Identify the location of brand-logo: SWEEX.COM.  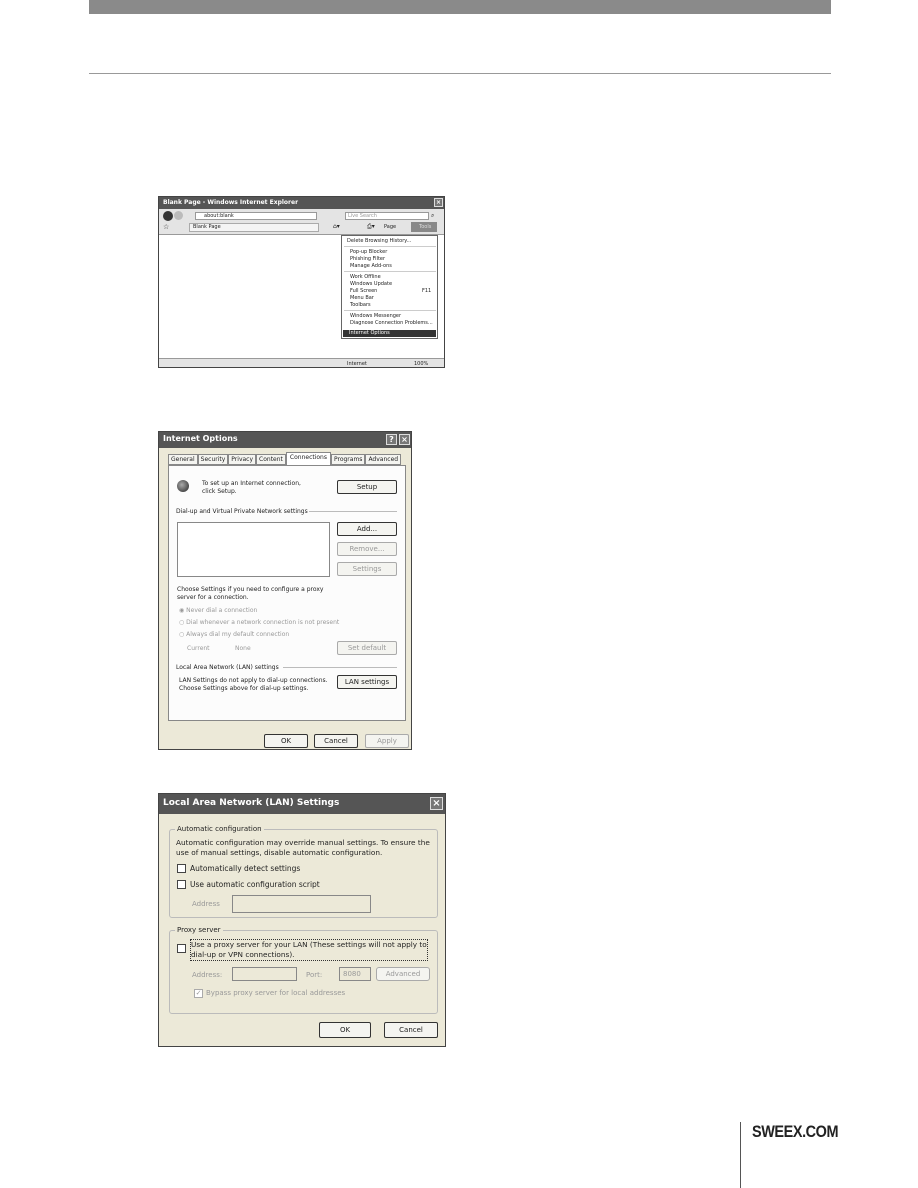
(795, 1131).